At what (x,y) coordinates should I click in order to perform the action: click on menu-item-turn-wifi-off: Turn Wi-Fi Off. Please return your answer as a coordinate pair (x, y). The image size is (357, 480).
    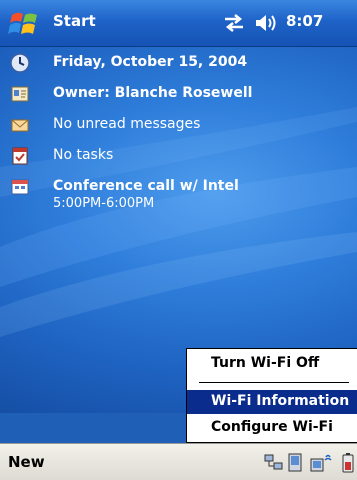
    Looking at the image, I should click on (272, 364).